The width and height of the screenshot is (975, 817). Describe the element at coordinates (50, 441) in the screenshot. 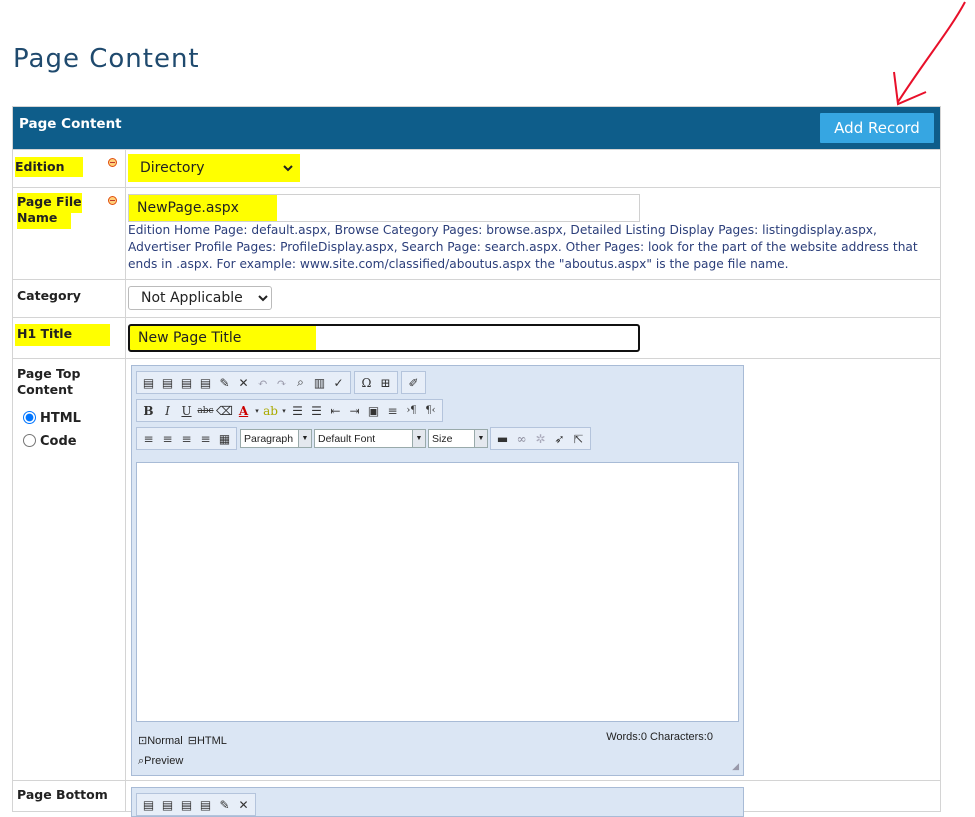

I see `code-mode-radio: Code` at that location.